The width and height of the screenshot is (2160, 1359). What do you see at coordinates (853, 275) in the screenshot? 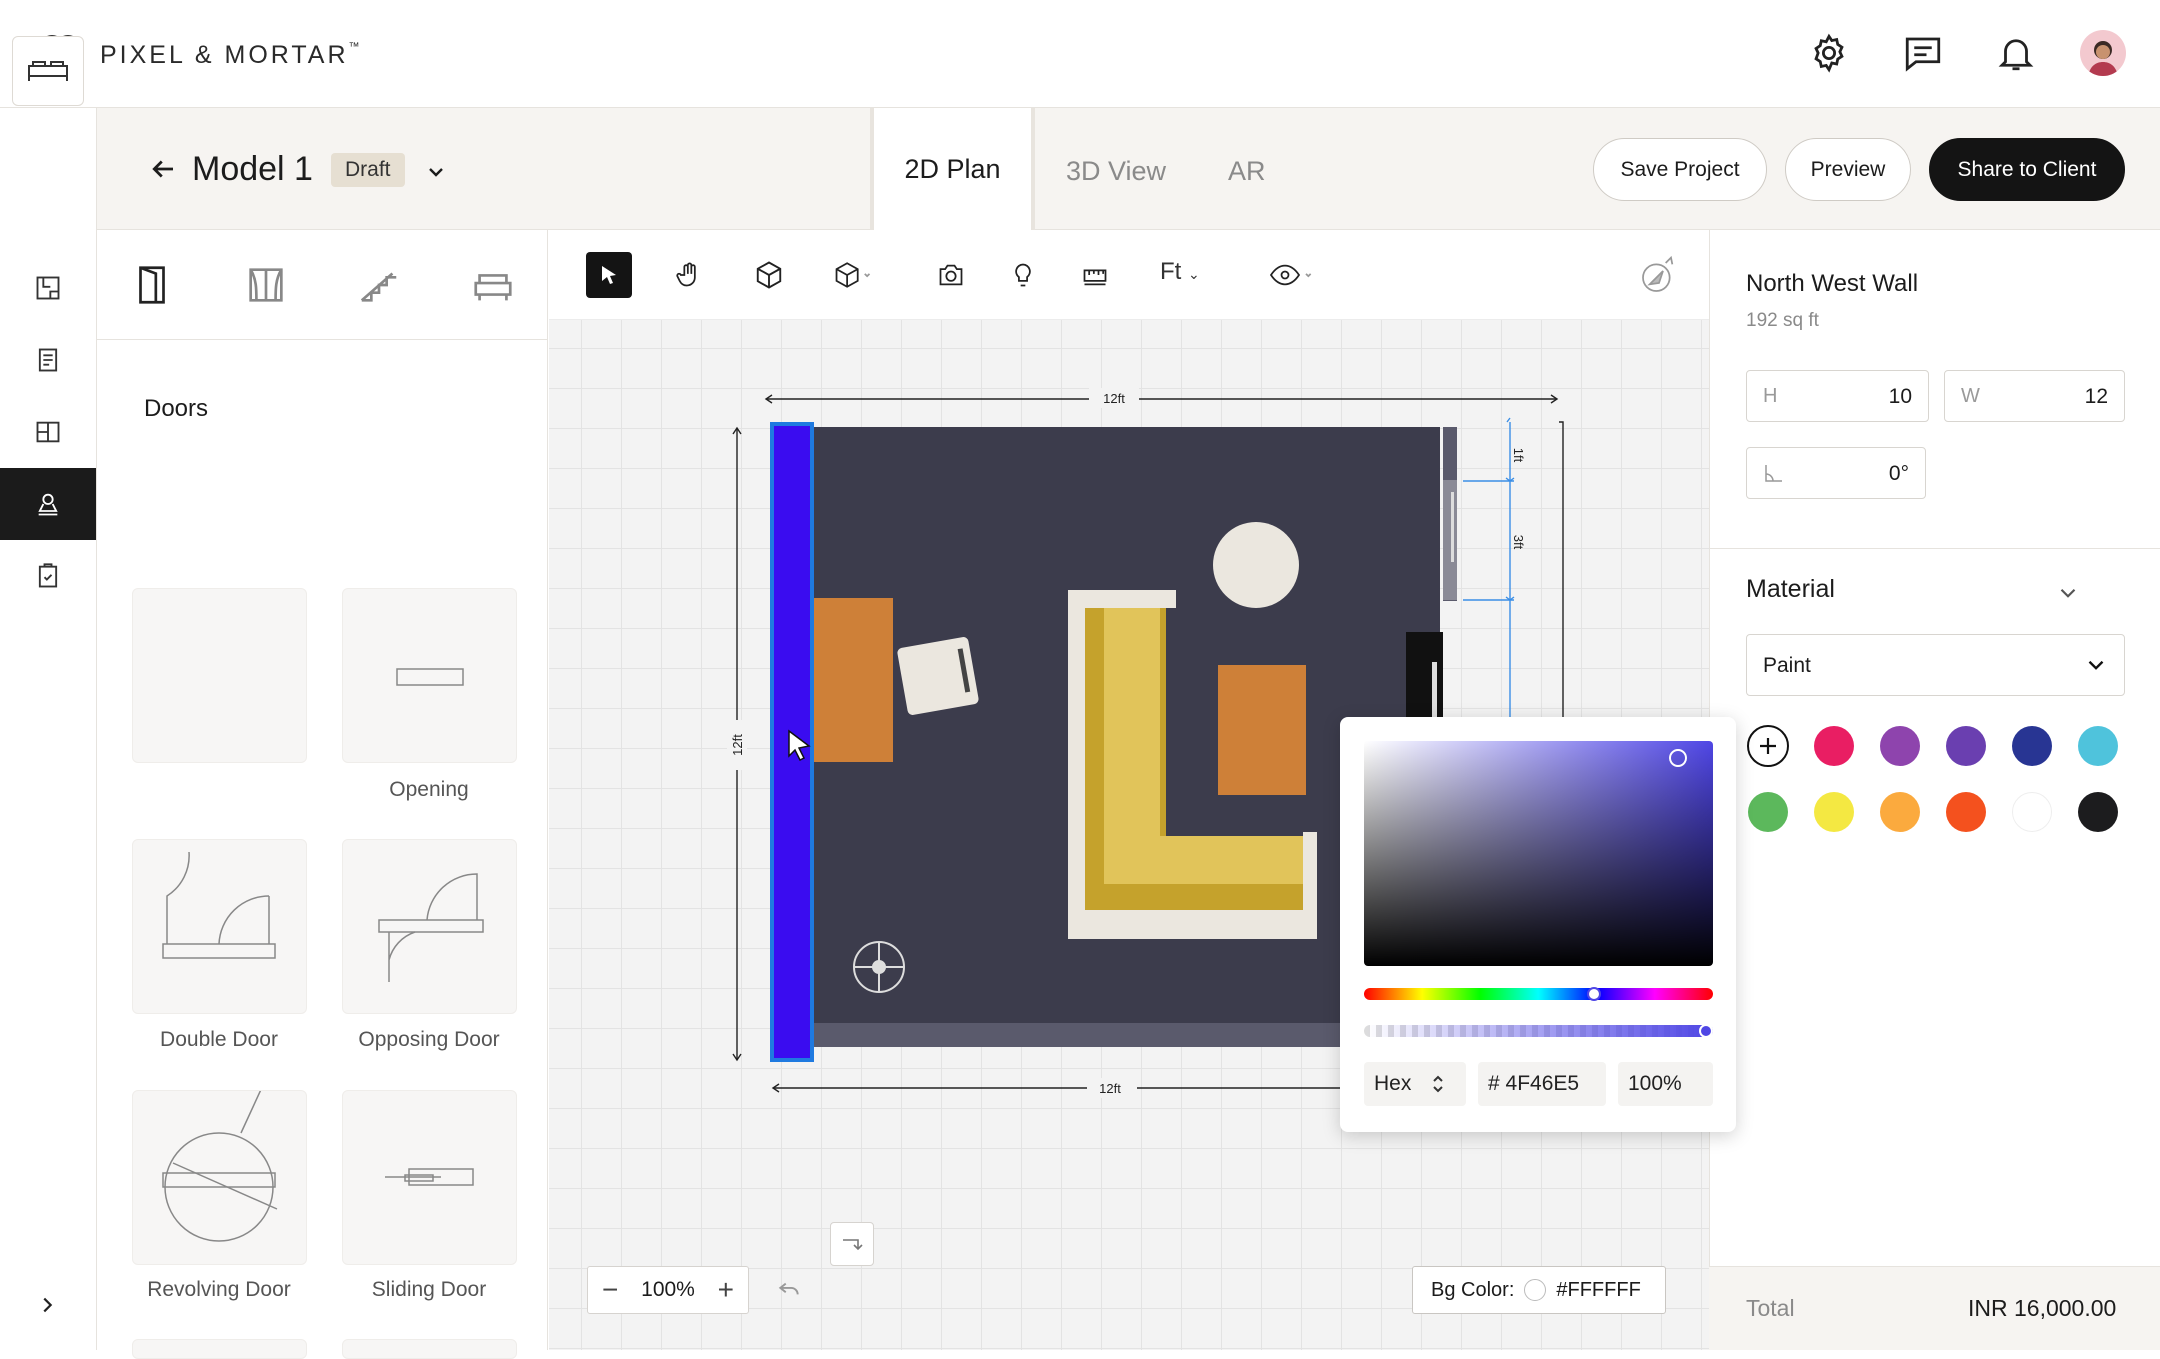
I see `cube-dropdown-icon` at bounding box center [853, 275].